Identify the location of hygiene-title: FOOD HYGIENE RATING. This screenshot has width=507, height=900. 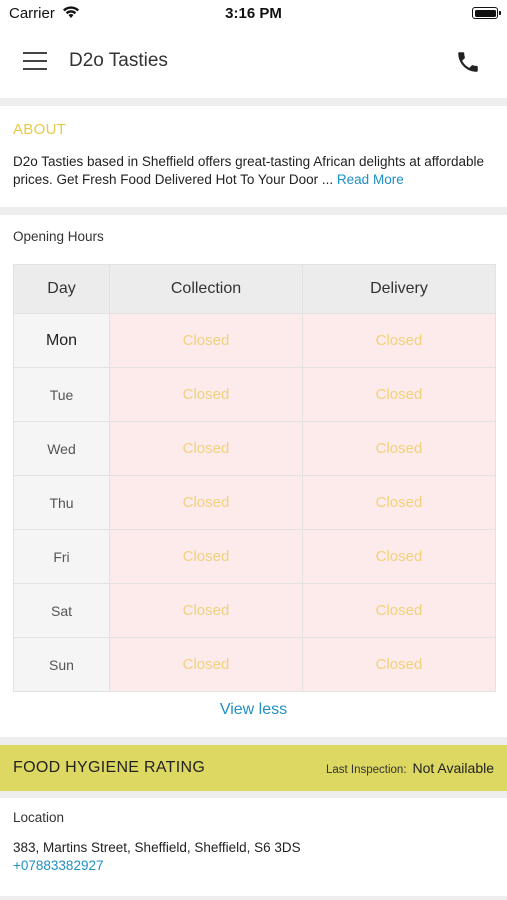
(109, 767).